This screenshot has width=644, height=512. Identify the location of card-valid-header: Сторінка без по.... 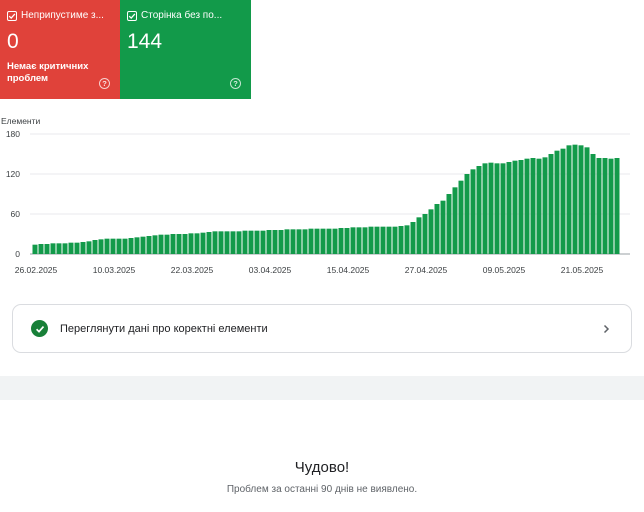
(185, 15).